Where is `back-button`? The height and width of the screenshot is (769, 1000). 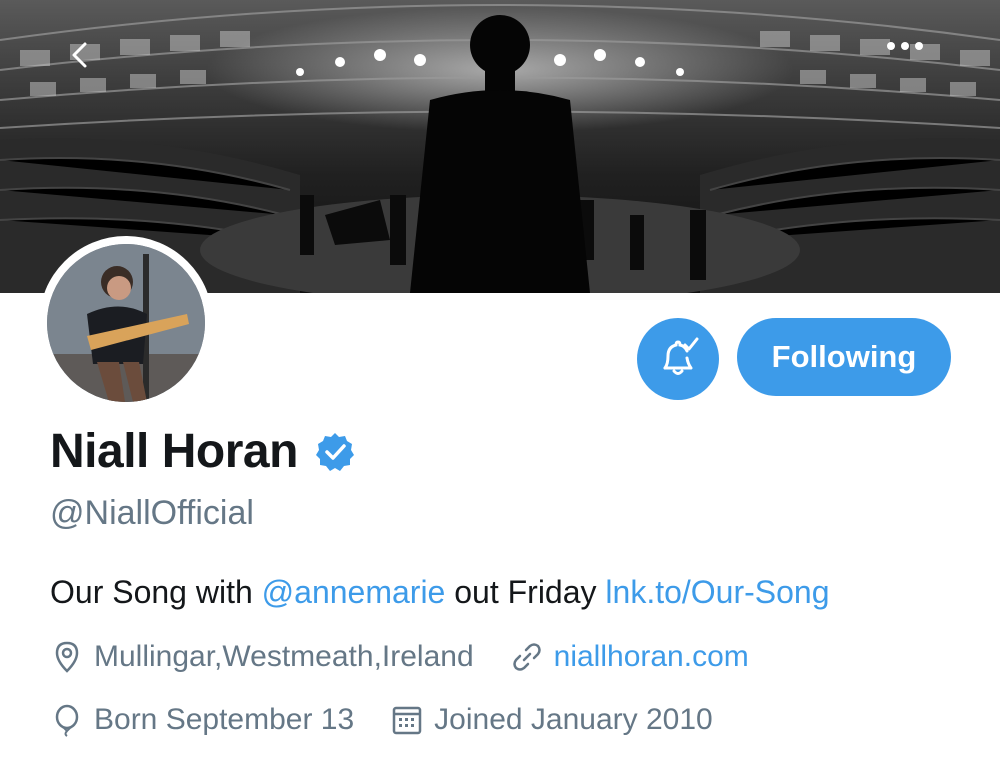
back-button is located at coordinates (88, 62).